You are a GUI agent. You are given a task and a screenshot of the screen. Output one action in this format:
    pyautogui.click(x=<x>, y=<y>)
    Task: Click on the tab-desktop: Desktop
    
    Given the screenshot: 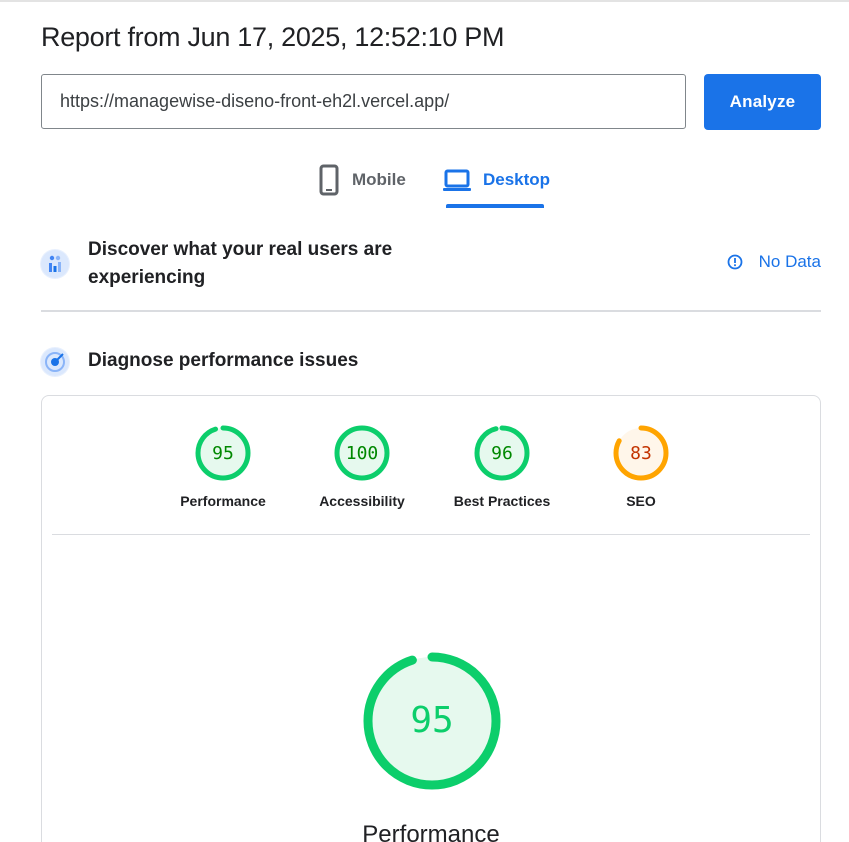 What is the action you would take?
    pyautogui.click(x=496, y=186)
    